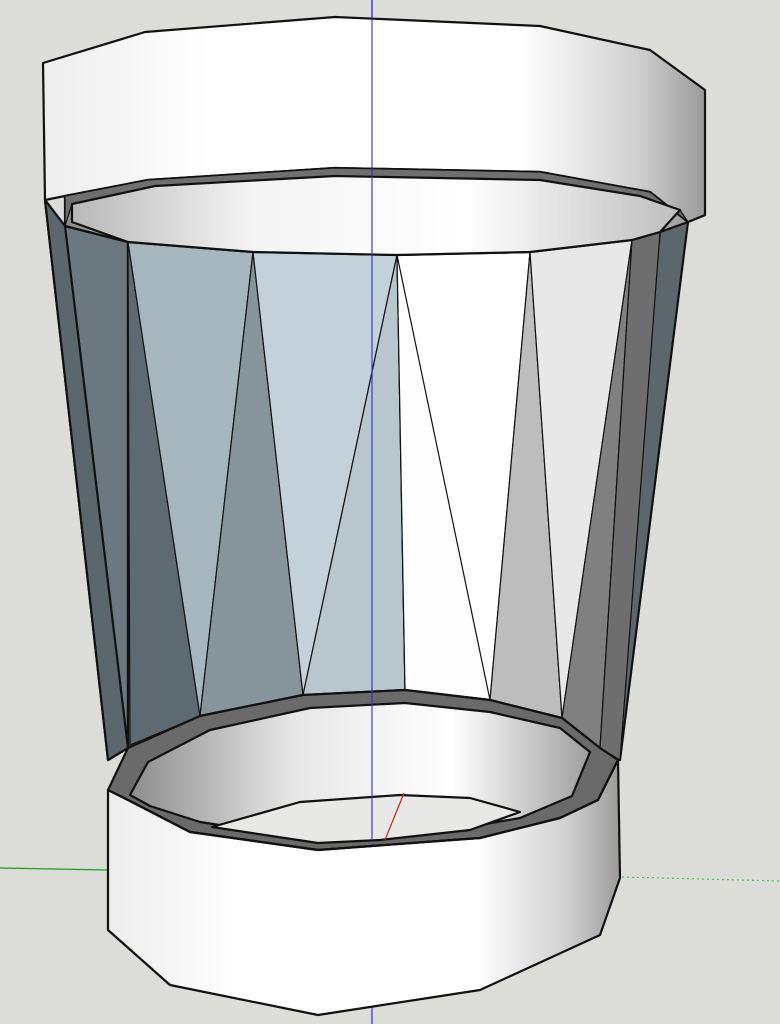  I want to click on outer-left-side, so click(86, 480).